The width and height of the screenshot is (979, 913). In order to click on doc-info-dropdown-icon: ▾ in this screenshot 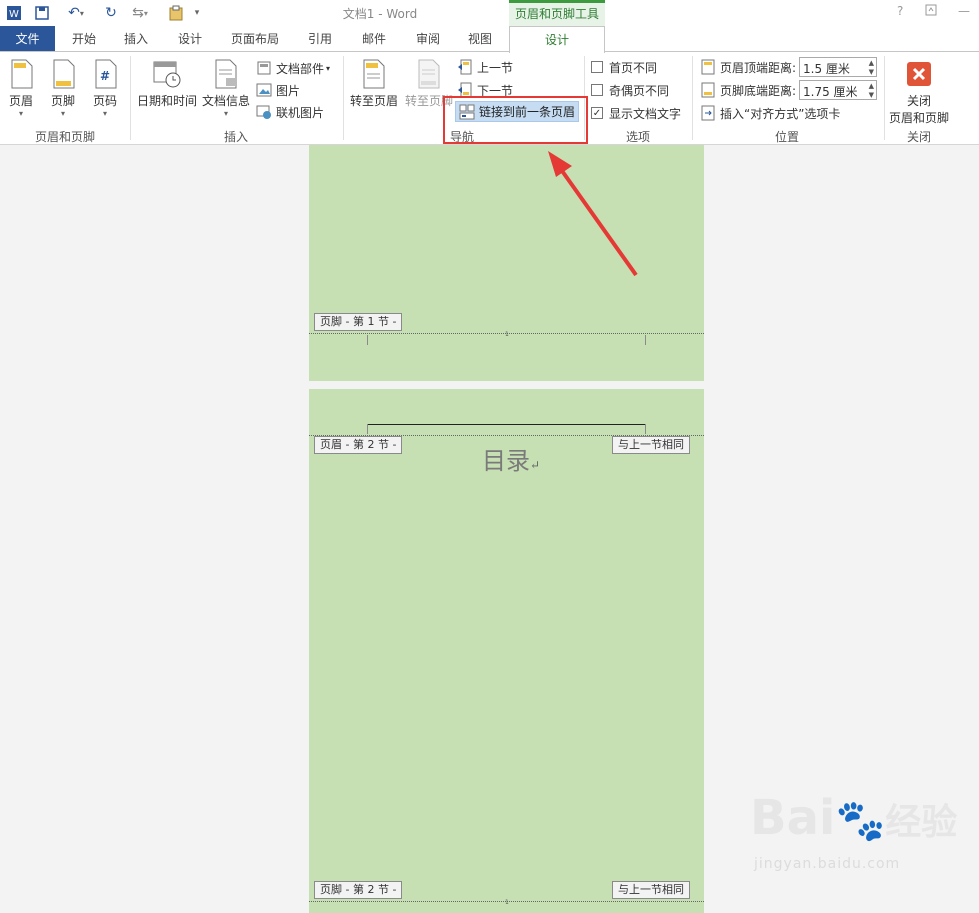, I will do `click(225, 113)`.